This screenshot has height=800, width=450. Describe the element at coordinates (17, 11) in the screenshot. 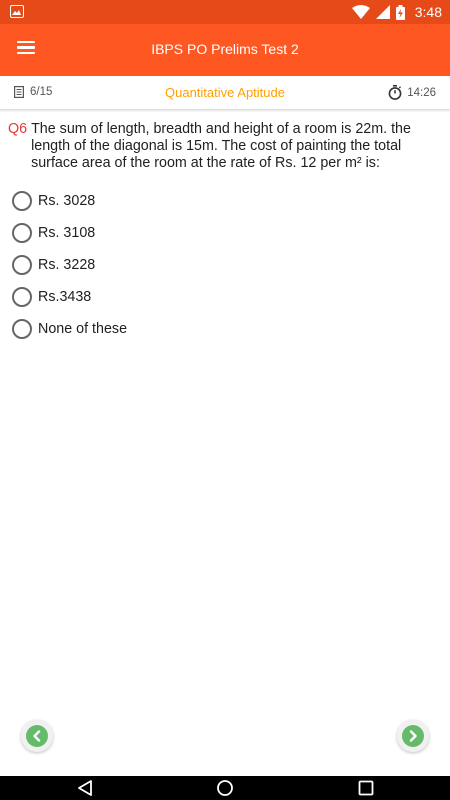

I see `gallery-notification-icon` at that location.